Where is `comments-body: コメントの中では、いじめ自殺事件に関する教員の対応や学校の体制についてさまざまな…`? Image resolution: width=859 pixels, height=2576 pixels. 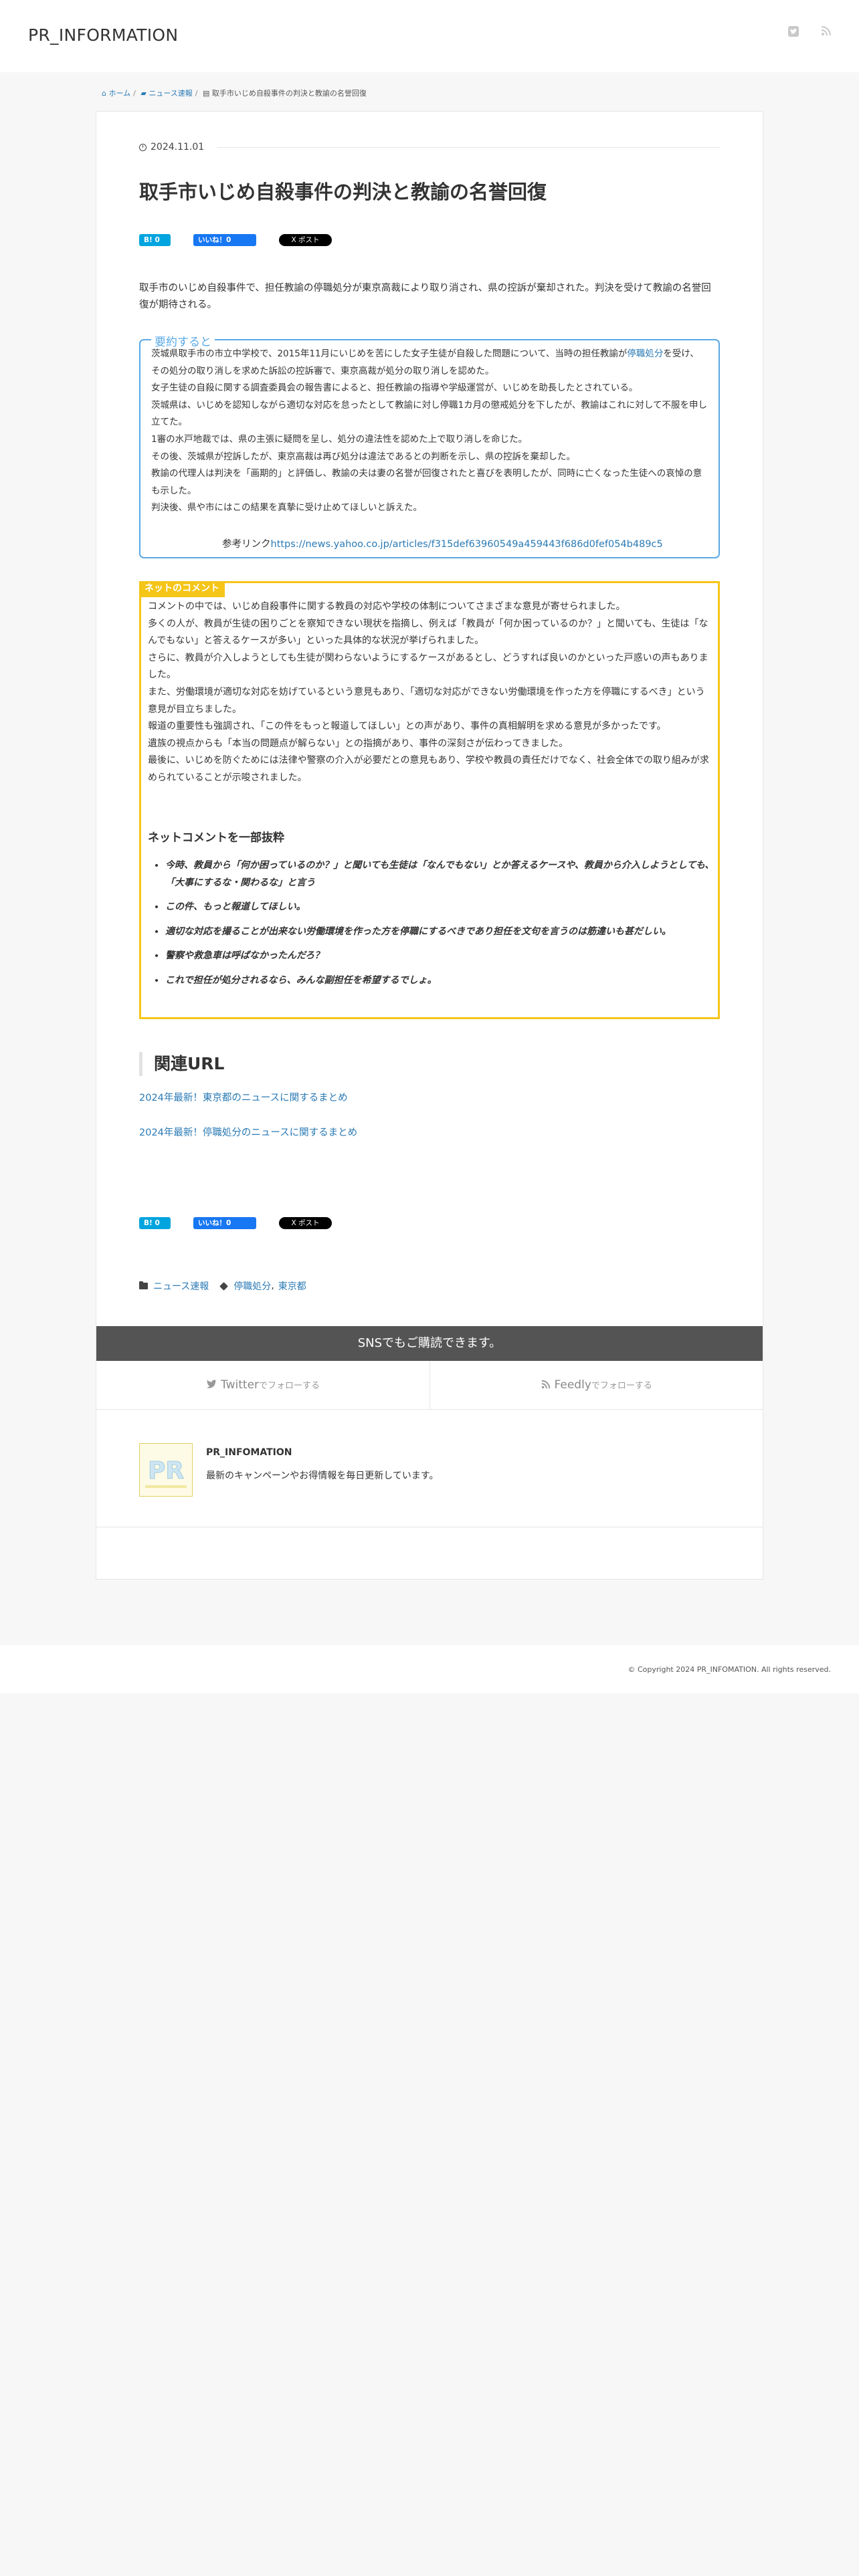
comments-body: コメントの中では、いじめ自殺事件に関する教員の対応や学校の体制についてさまざまな… is located at coordinates (429, 693).